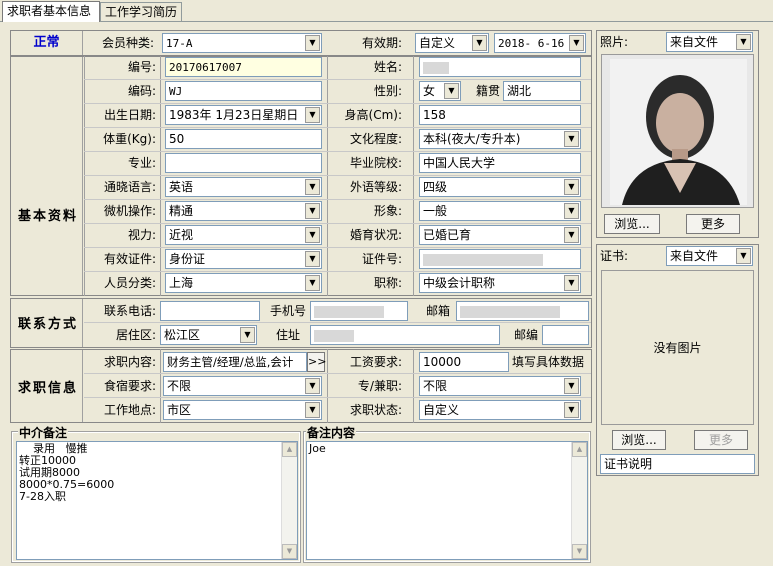 This screenshot has width=773, height=566. What do you see at coordinates (243, 163) in the screenshot?
I see `major-field` at bounding box center [243, 163].